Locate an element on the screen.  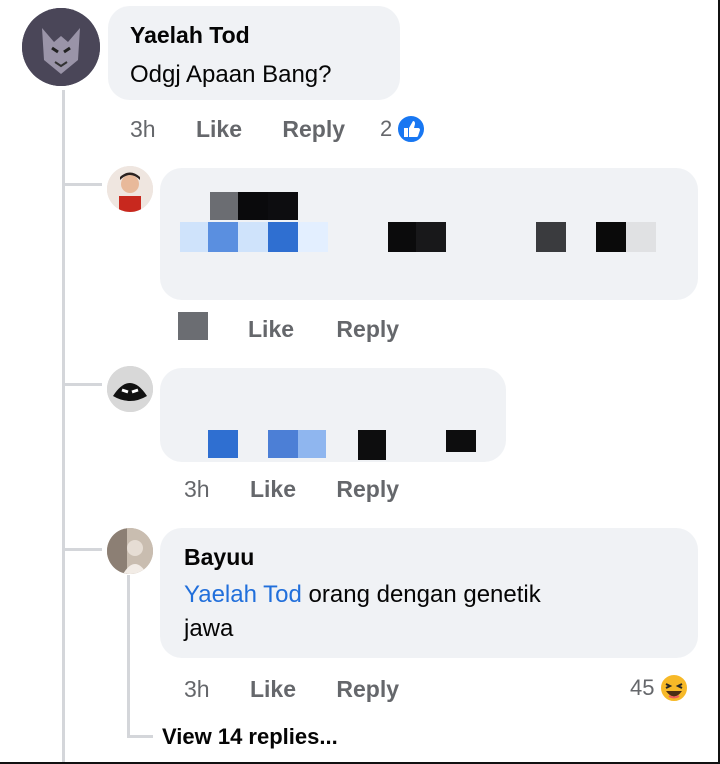
mention-link: Yaelah Tod is located at coordinates (243, 594).